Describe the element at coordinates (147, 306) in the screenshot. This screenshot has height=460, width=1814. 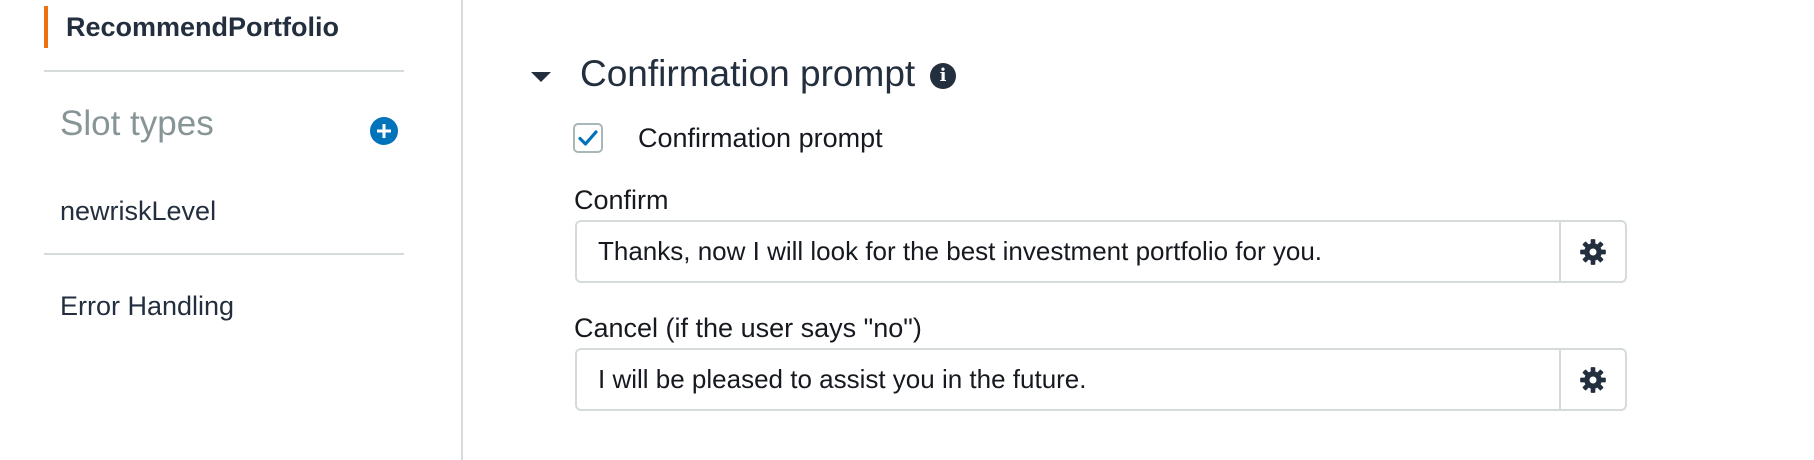
I see `sidebar-item-error-handling: Error Handling` at that location.